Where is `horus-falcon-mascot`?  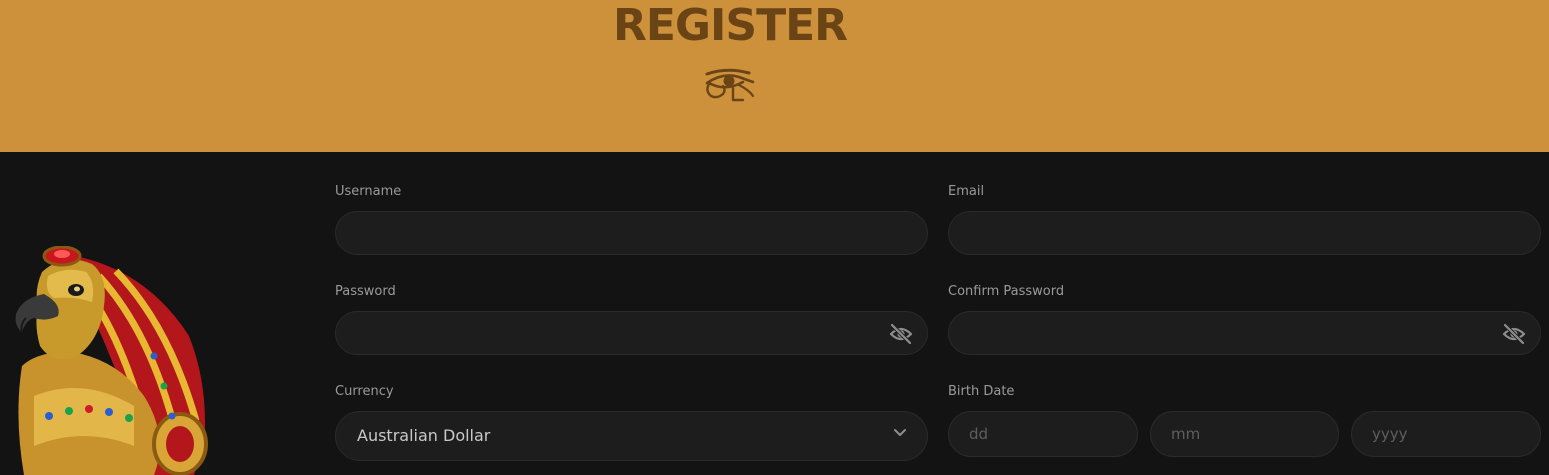 horus-falcon-mascot is located at coordinates (111, 360).